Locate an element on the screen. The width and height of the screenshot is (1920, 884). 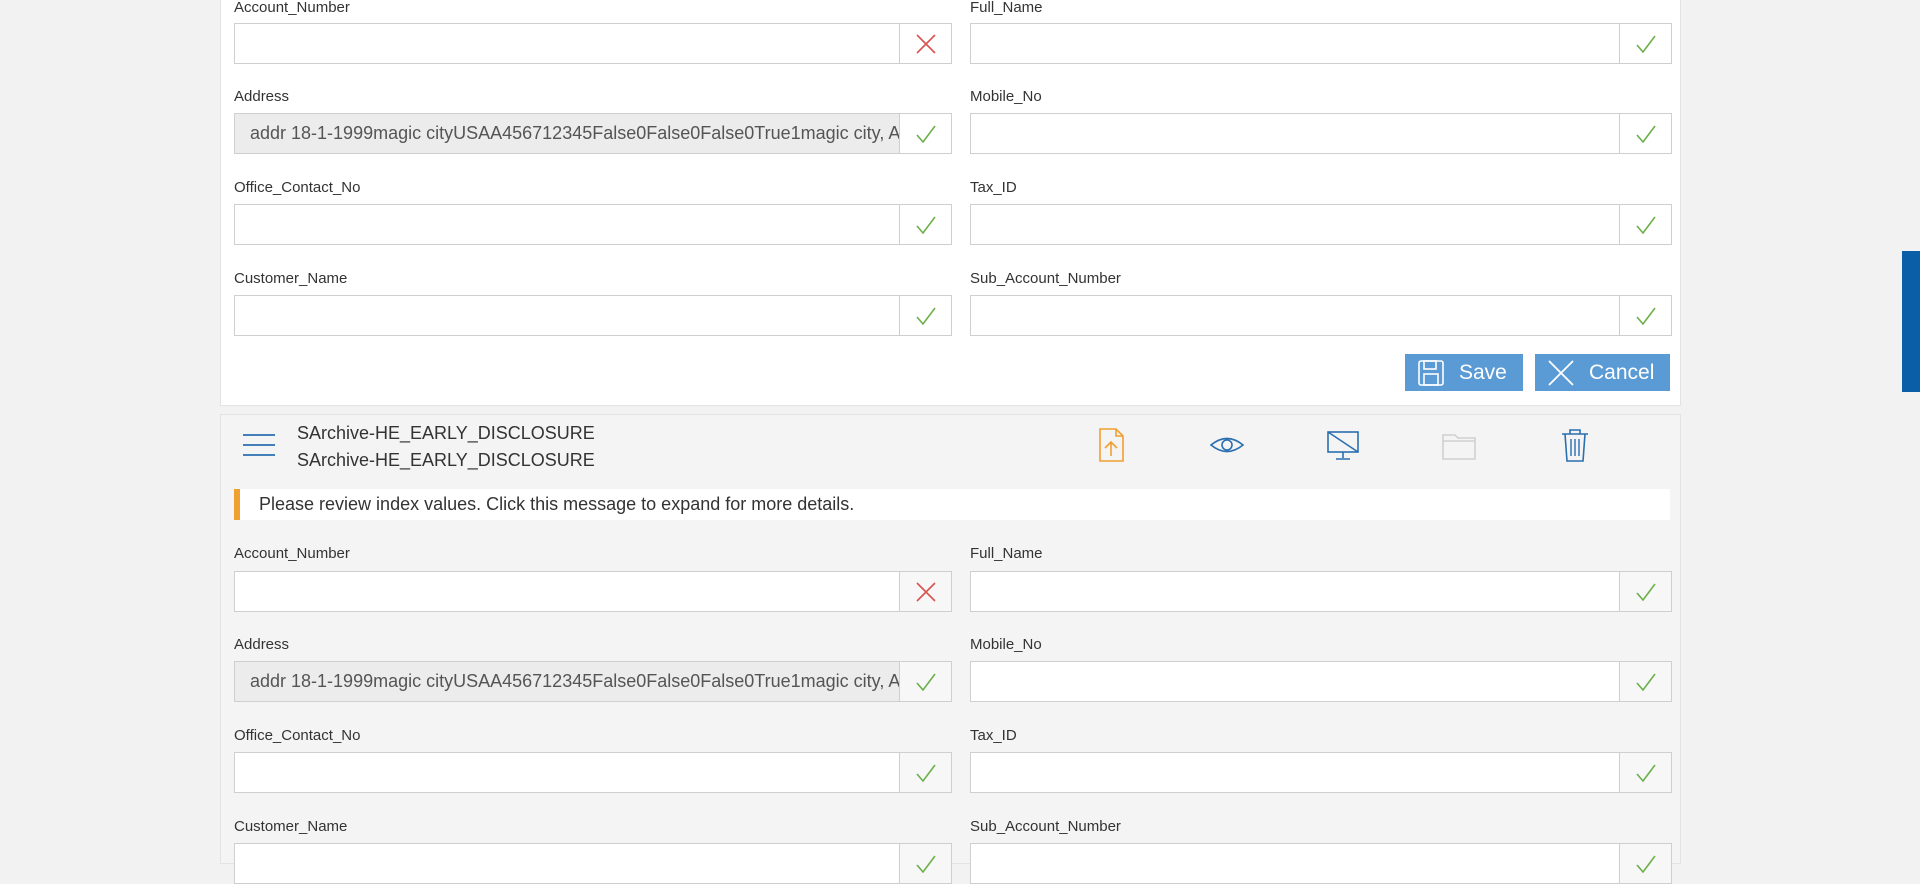
monitor-off-icon is located at coordinates (1343, 445).